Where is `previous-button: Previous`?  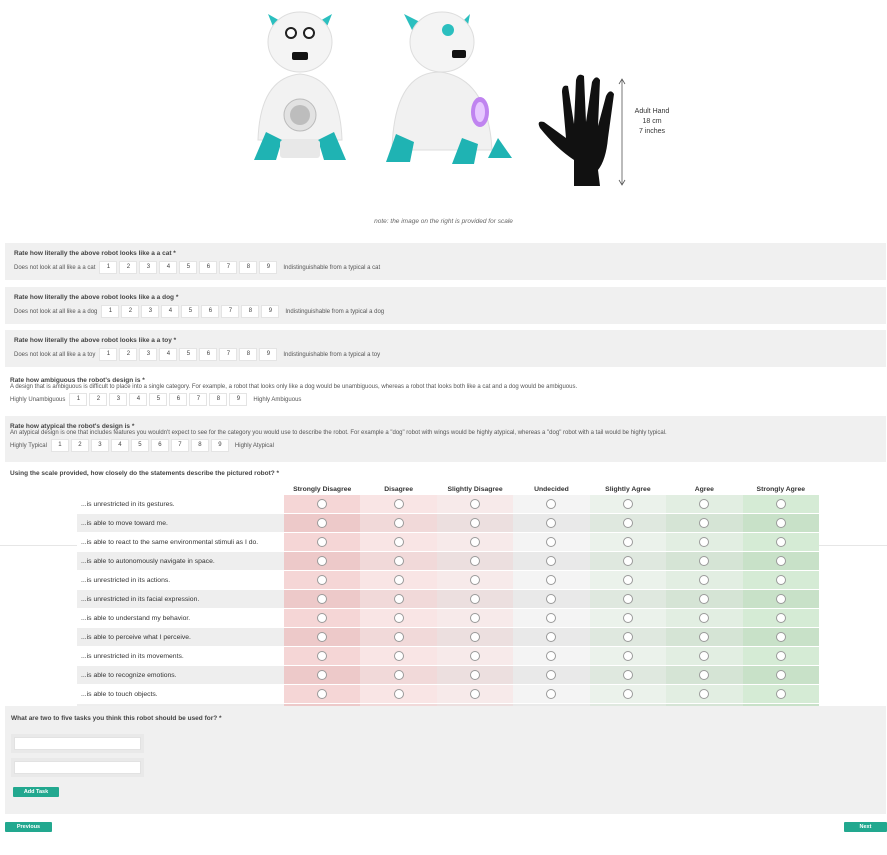 previous-button: Previous is located at coordinates (28, 827).